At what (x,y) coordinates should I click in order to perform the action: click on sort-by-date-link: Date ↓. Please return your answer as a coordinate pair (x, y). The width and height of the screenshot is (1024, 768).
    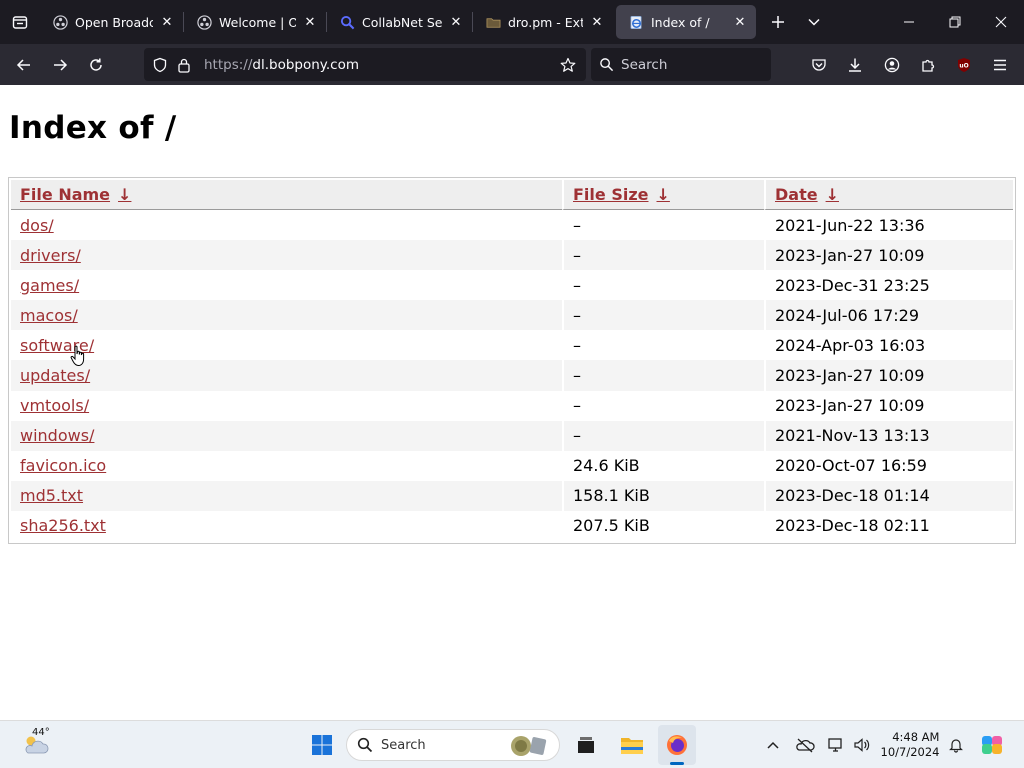
    Looking at the image, I should click on (807, 194).